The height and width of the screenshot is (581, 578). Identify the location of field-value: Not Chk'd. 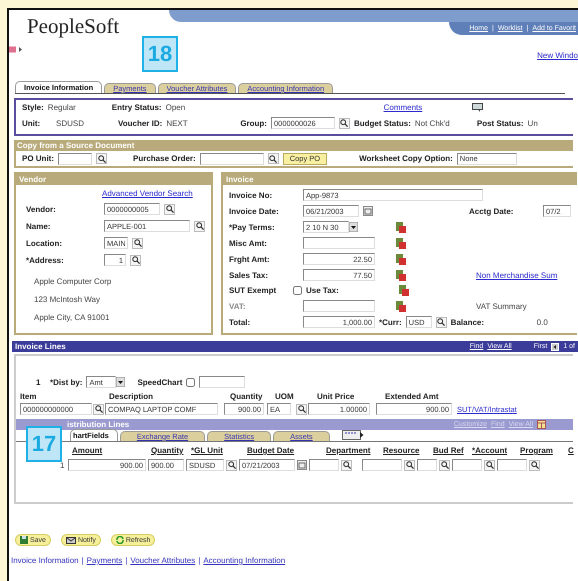
(432, 123).